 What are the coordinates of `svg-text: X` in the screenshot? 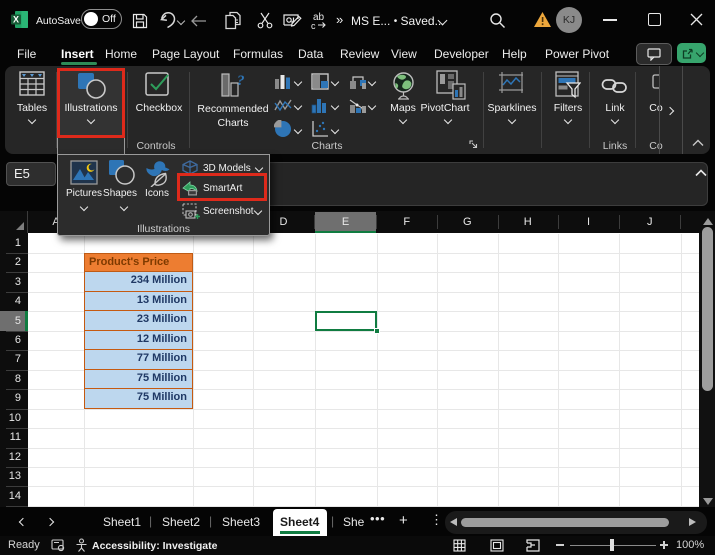 It's located at (16, 20).